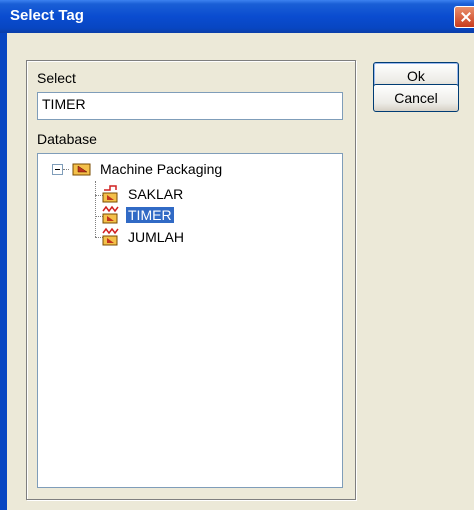 The height and width of the screenshot is (510, 474). I want to click on database-folder-icon, so click(81, 169).